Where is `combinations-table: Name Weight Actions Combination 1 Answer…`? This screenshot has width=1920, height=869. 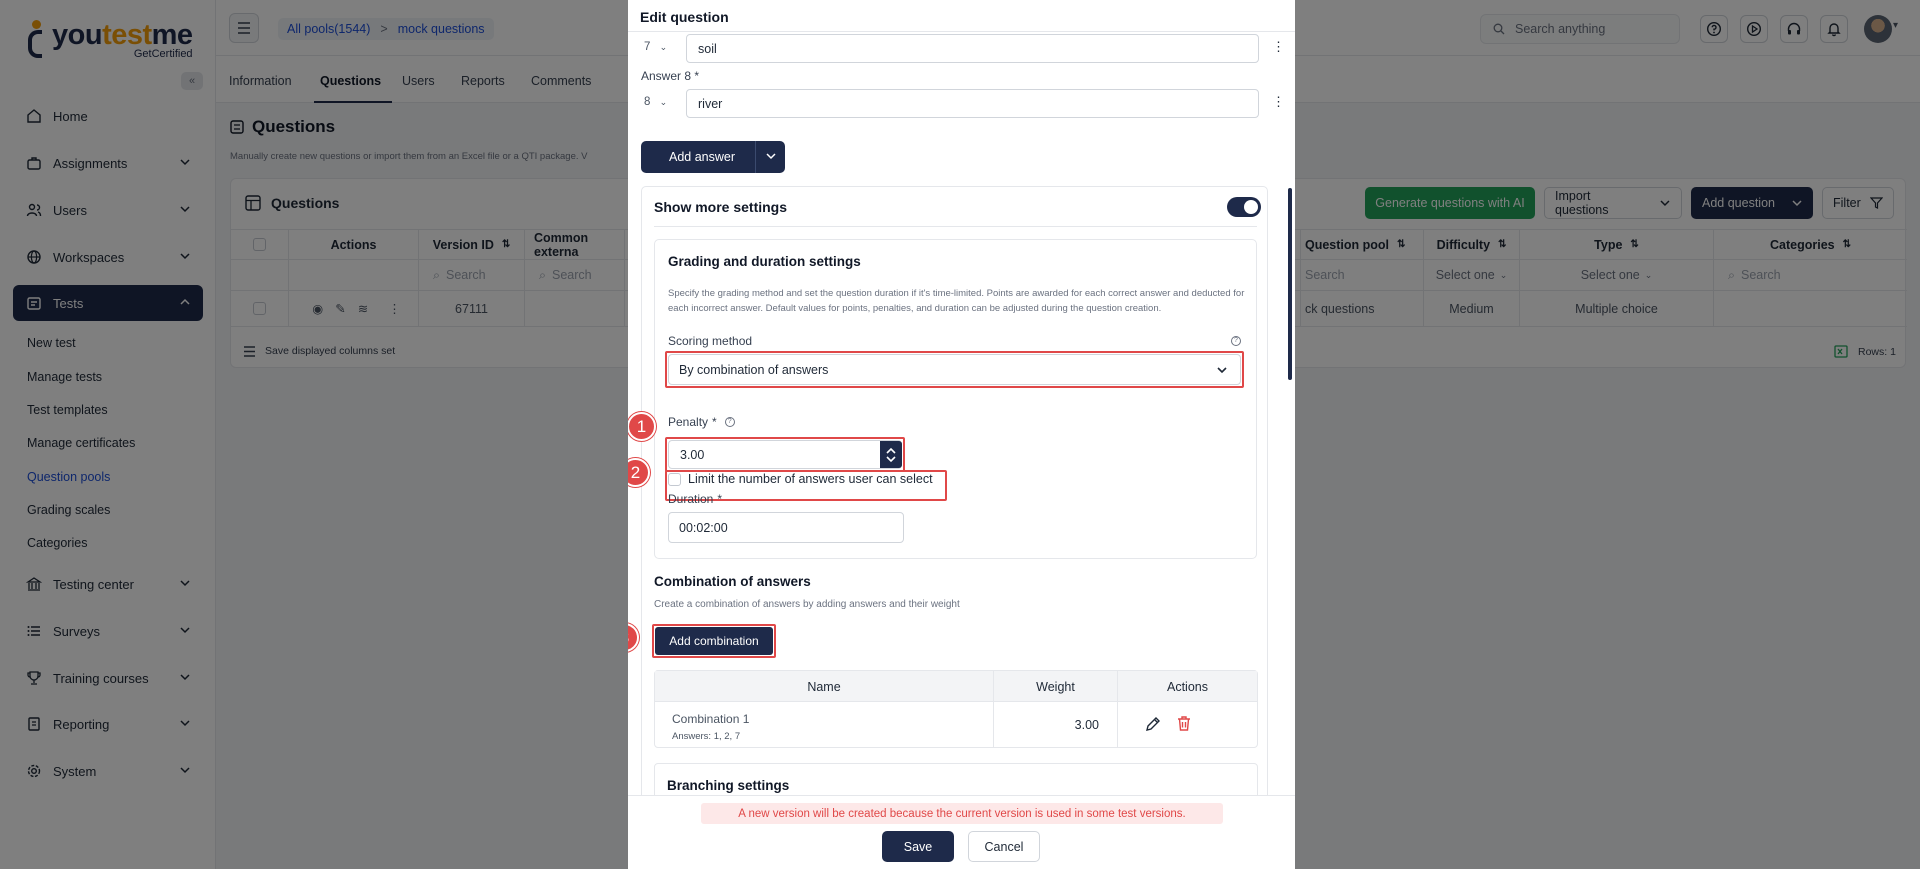 combinations-table: Name Weight Actions Combination 1 Answer… is located at coordinates (956, 709).